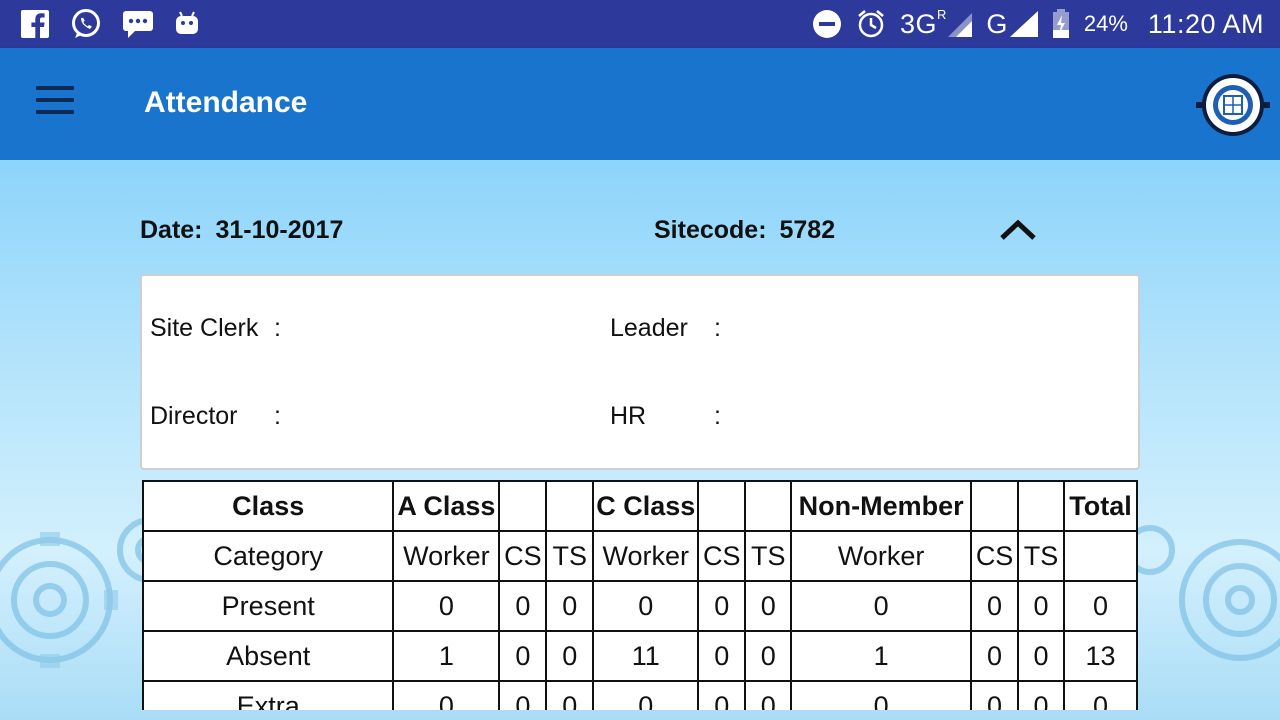 The image size is (1280, 720). I want to click on director-label: Director, so click(194, 416).